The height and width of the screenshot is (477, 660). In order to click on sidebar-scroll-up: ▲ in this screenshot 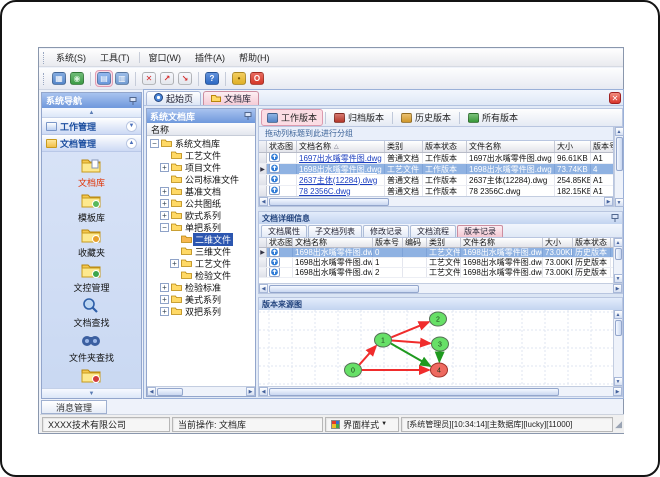, I will do `click(91, 113)`.